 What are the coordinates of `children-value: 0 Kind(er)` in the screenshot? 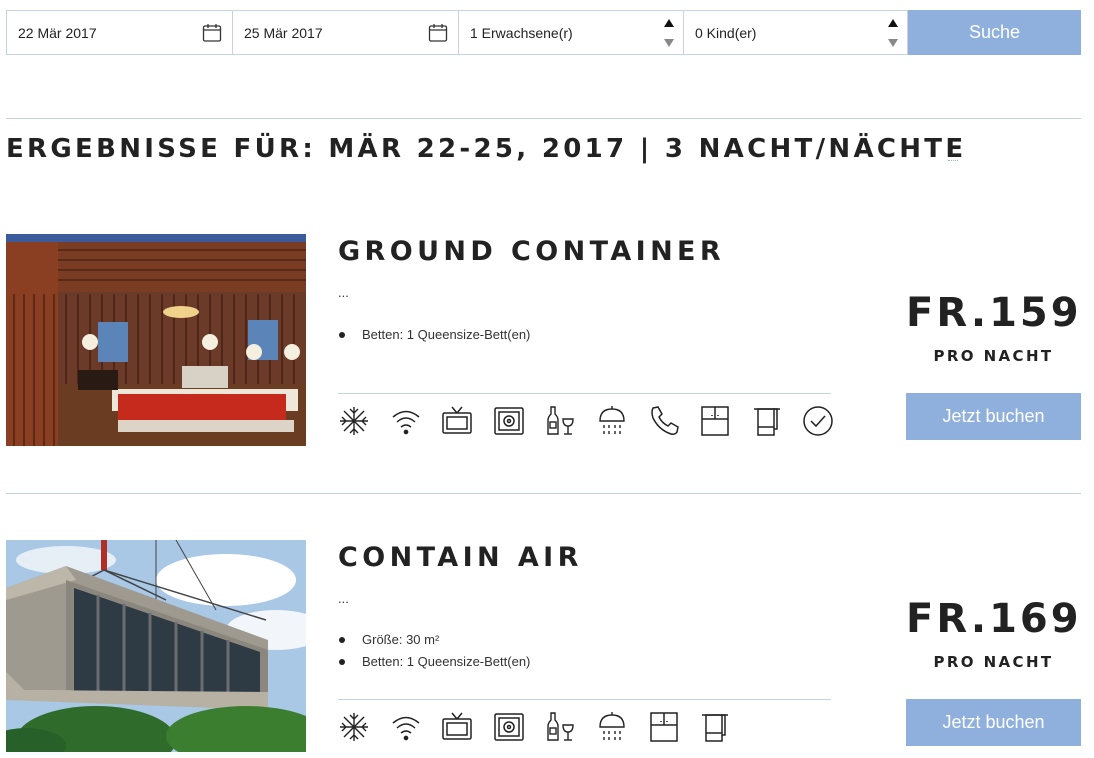 It's located at (726, 32).